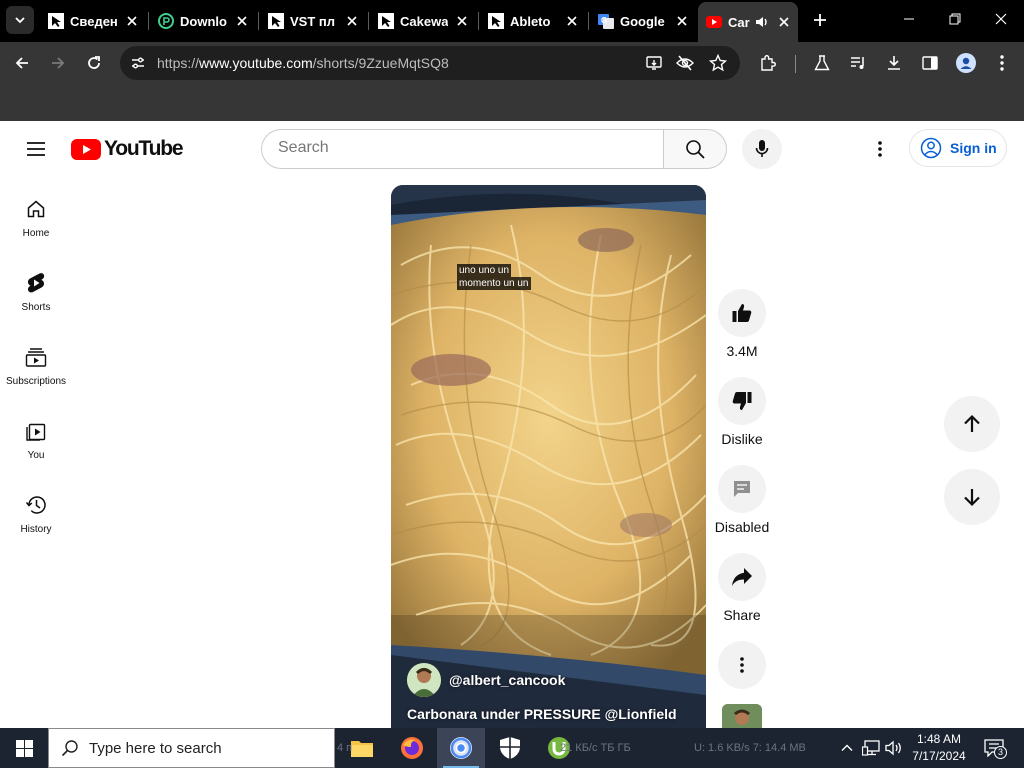  I want to click on search-icon, so click(695, 149).